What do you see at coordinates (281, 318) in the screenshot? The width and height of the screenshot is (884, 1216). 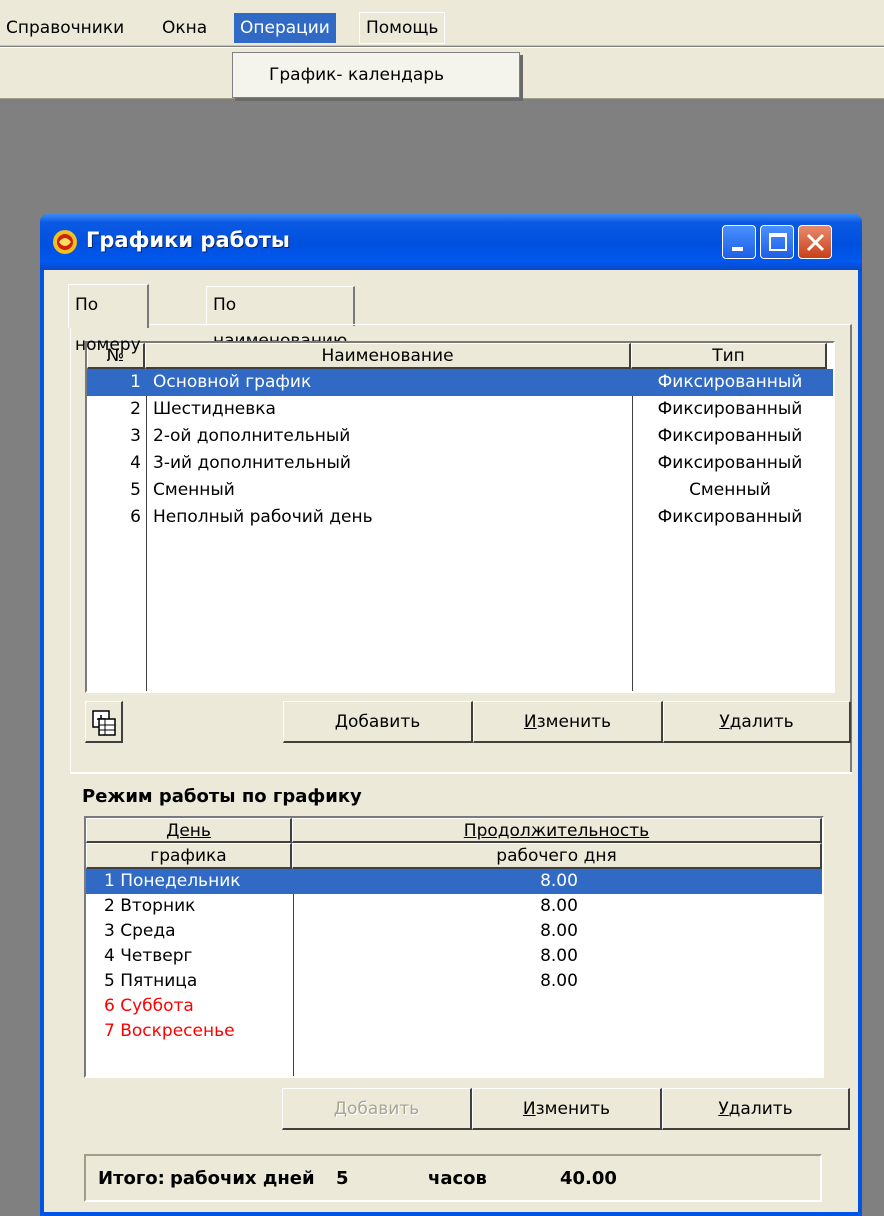 I see `tab-by-name: По наименованию` at bounding box center [281, 318].